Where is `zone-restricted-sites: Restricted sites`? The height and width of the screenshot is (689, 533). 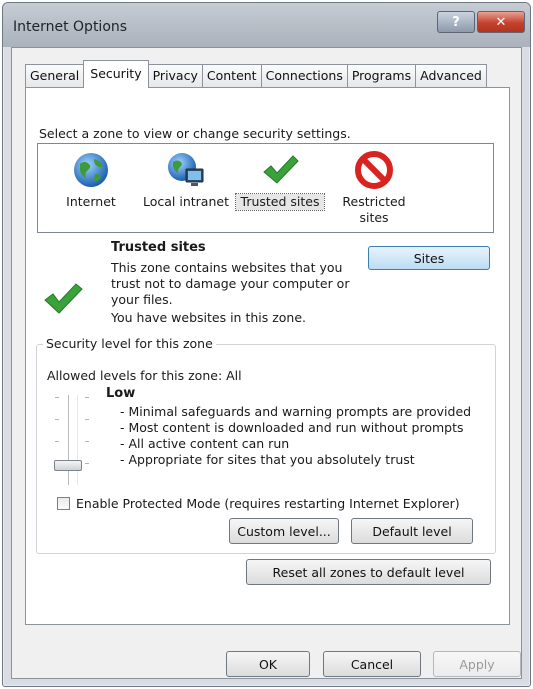
zone-restricted-sites: Restricted sites is located at coordinates (374, 188).